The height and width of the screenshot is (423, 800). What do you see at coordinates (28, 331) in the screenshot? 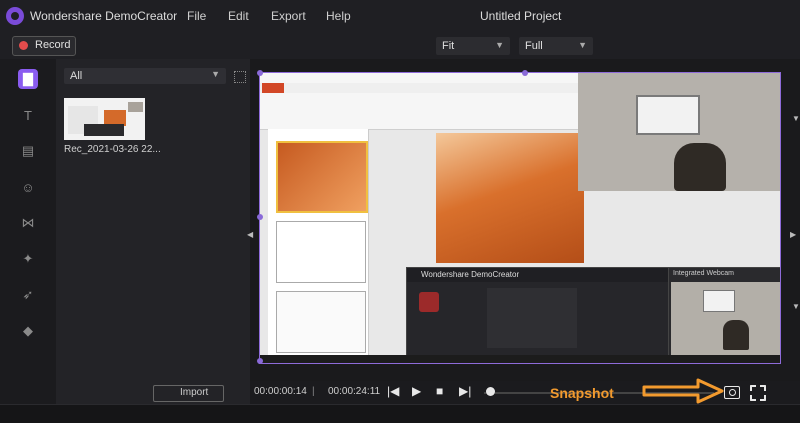
I see `eraser-icon: ◆` at bounding box center [28, 331].